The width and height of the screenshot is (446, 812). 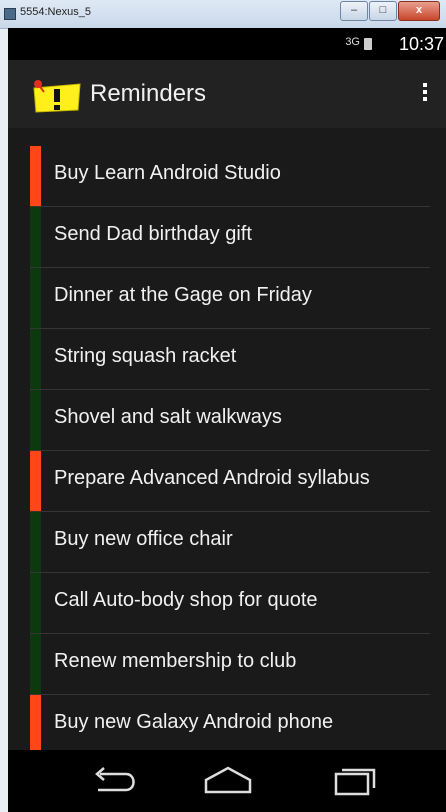 What do you see at coordinates (57, 96) in the screenshot?
I see `reminder-note-icon` at bounding box center [57, 96].